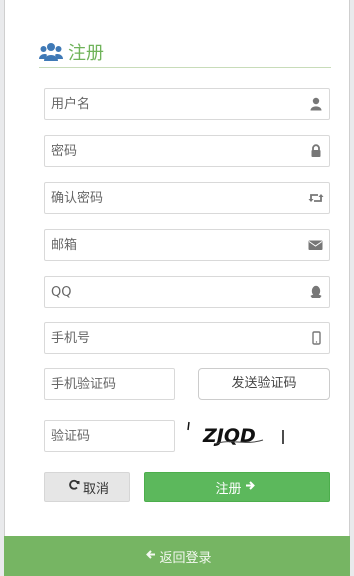 This screenshot has height=576, width=354. I want to click on register-button: 注册, so click(237, 487).